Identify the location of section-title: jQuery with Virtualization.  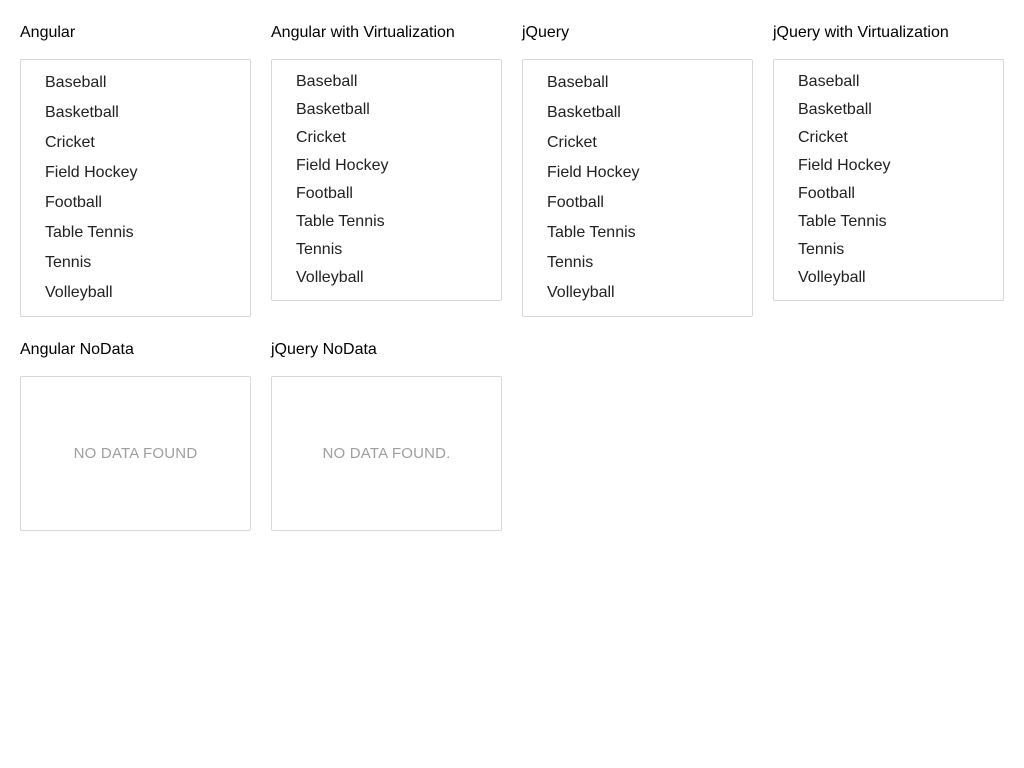
(861, 32).